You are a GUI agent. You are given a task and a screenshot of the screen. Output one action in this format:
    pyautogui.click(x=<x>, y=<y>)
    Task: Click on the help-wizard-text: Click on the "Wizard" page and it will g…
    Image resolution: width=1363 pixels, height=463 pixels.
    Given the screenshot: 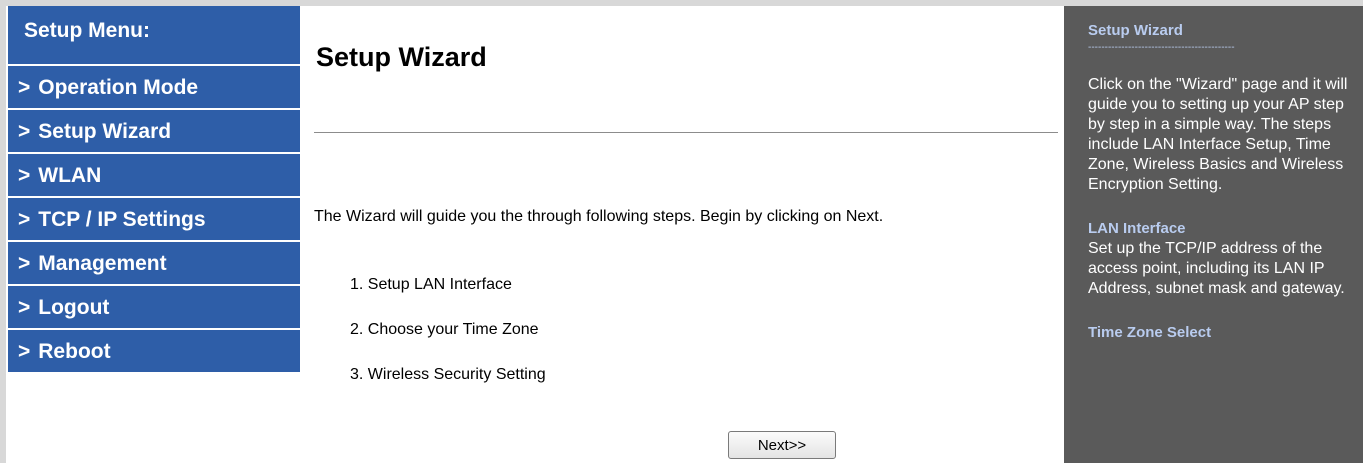 What is the action you would take?
    pyautogui.click(x=1218, y=134)
    